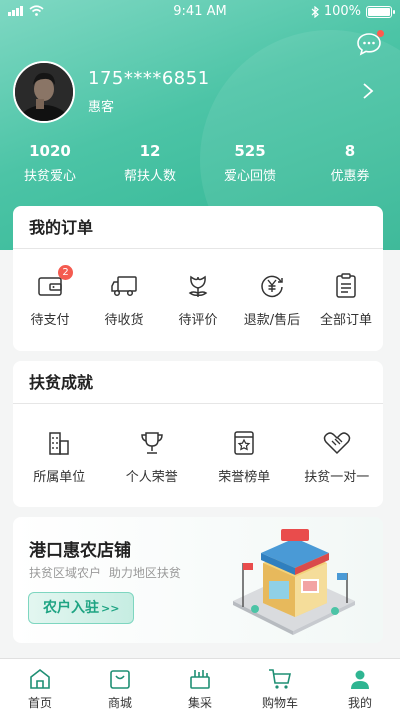  I want to click on achievement-personal-honor: 个人荣誉, so click(152, 456).